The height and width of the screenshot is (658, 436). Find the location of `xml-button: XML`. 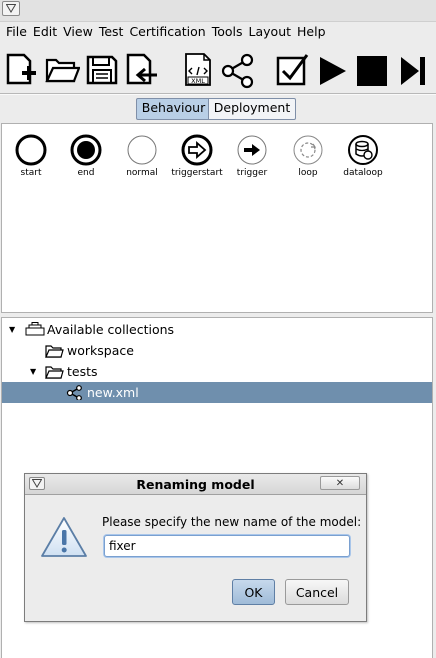

xml-button: XML is located at coordinates (198, 69).